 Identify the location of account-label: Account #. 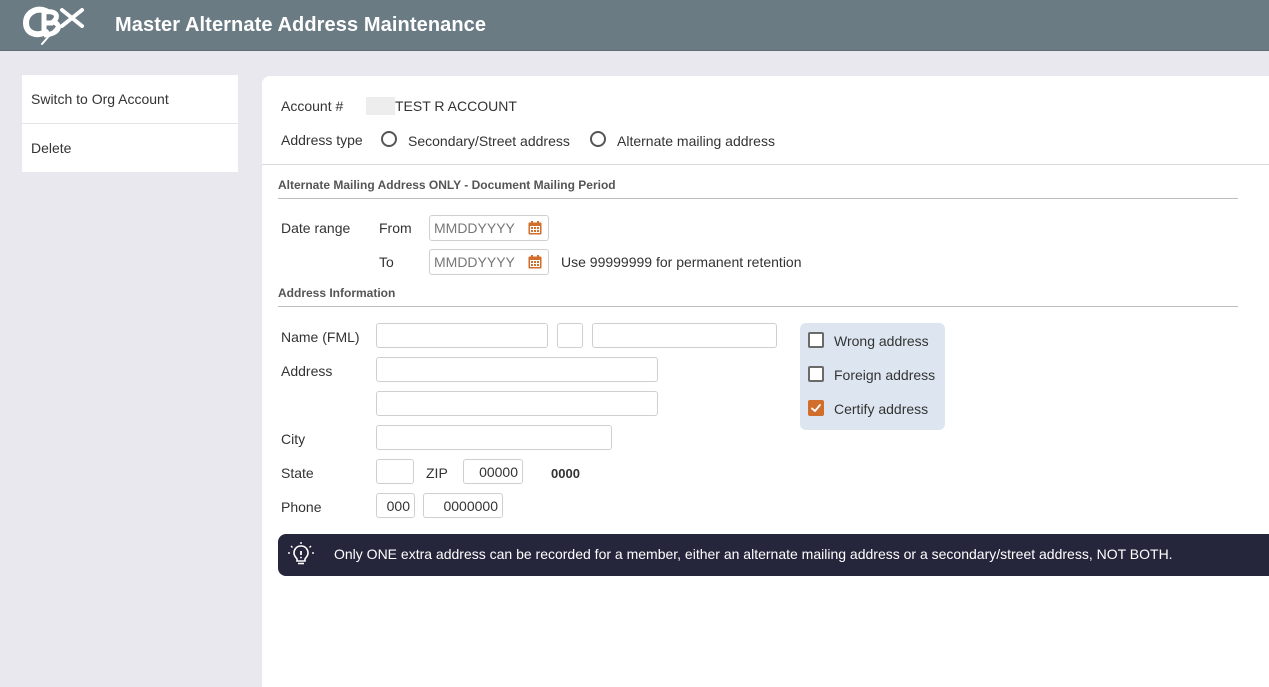
(312, 106).